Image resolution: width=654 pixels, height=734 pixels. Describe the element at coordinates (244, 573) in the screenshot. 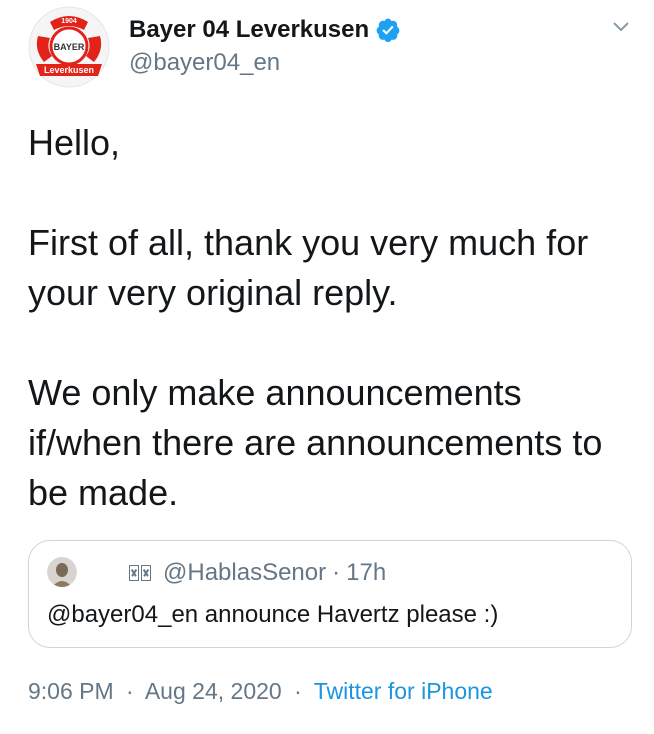

I see `quoted-handle: @HablasSenor` at that location.